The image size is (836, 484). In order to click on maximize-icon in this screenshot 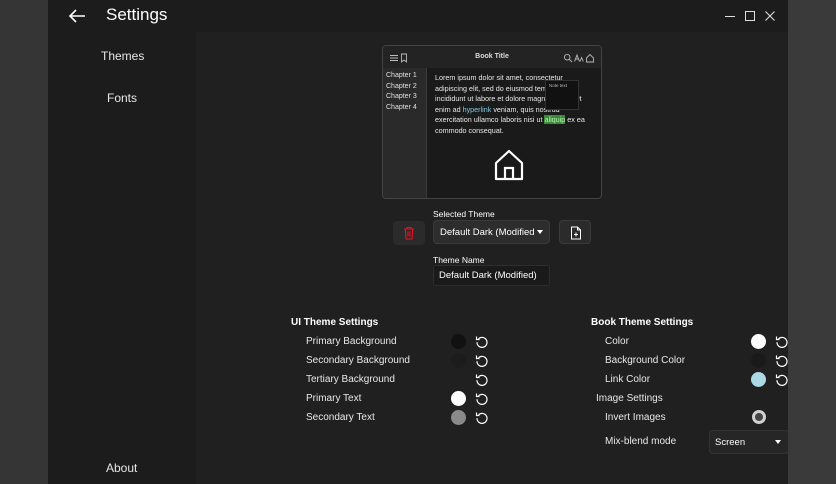, I will do `click(750, 16)`.